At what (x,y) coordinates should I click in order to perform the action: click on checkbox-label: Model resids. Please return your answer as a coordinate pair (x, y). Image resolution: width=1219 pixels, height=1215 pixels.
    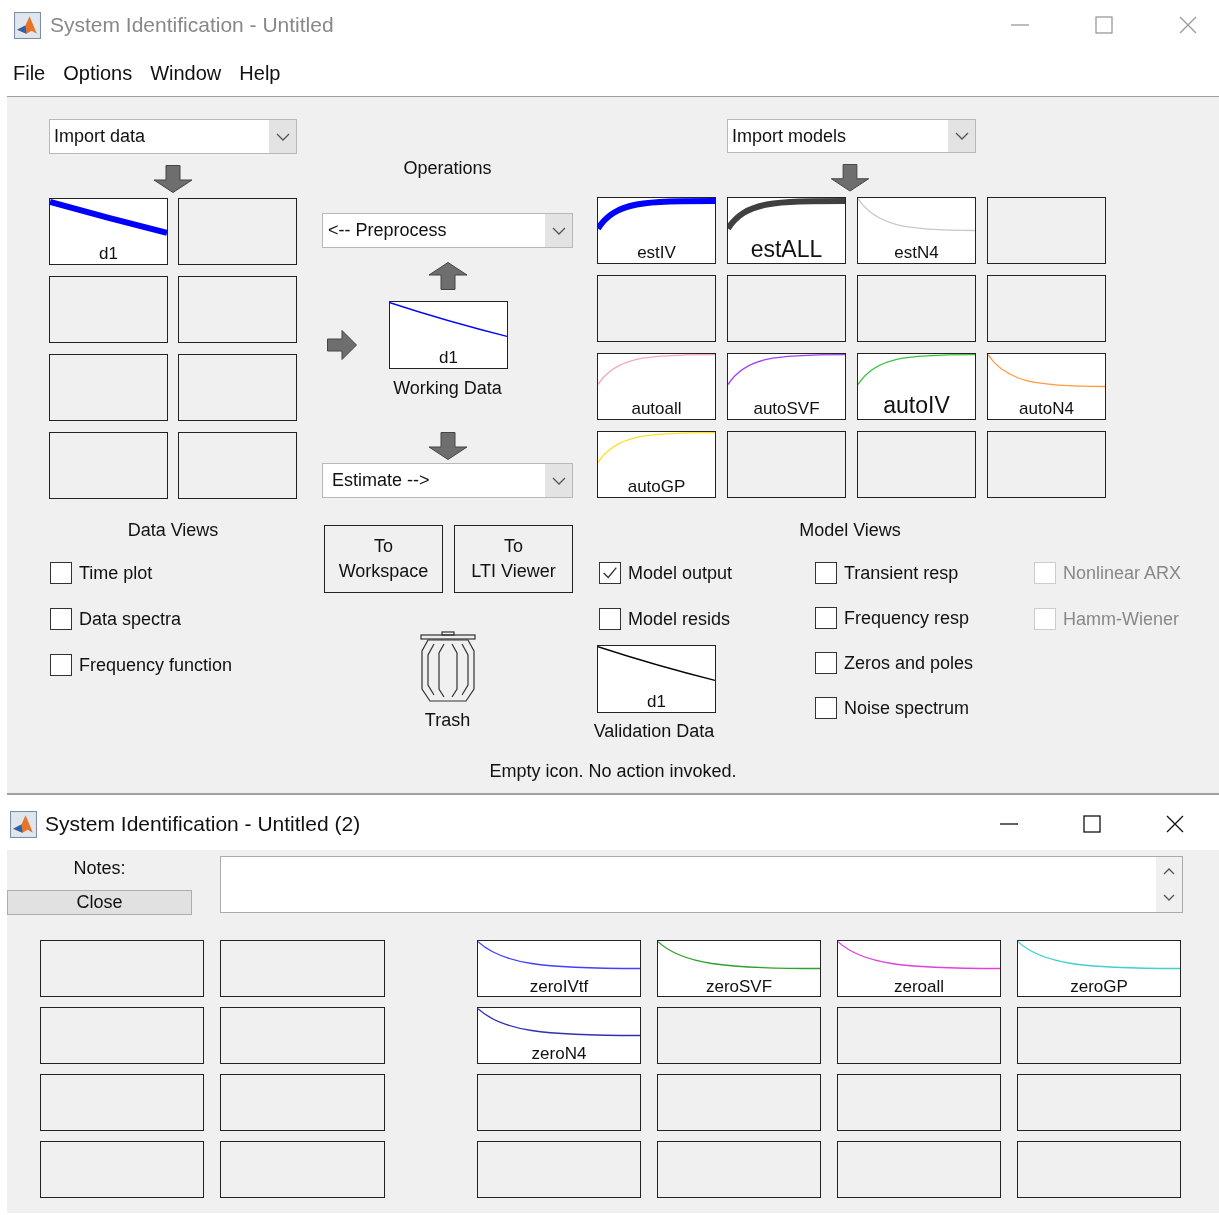
    Looking at the image, I should click on (679, 619).